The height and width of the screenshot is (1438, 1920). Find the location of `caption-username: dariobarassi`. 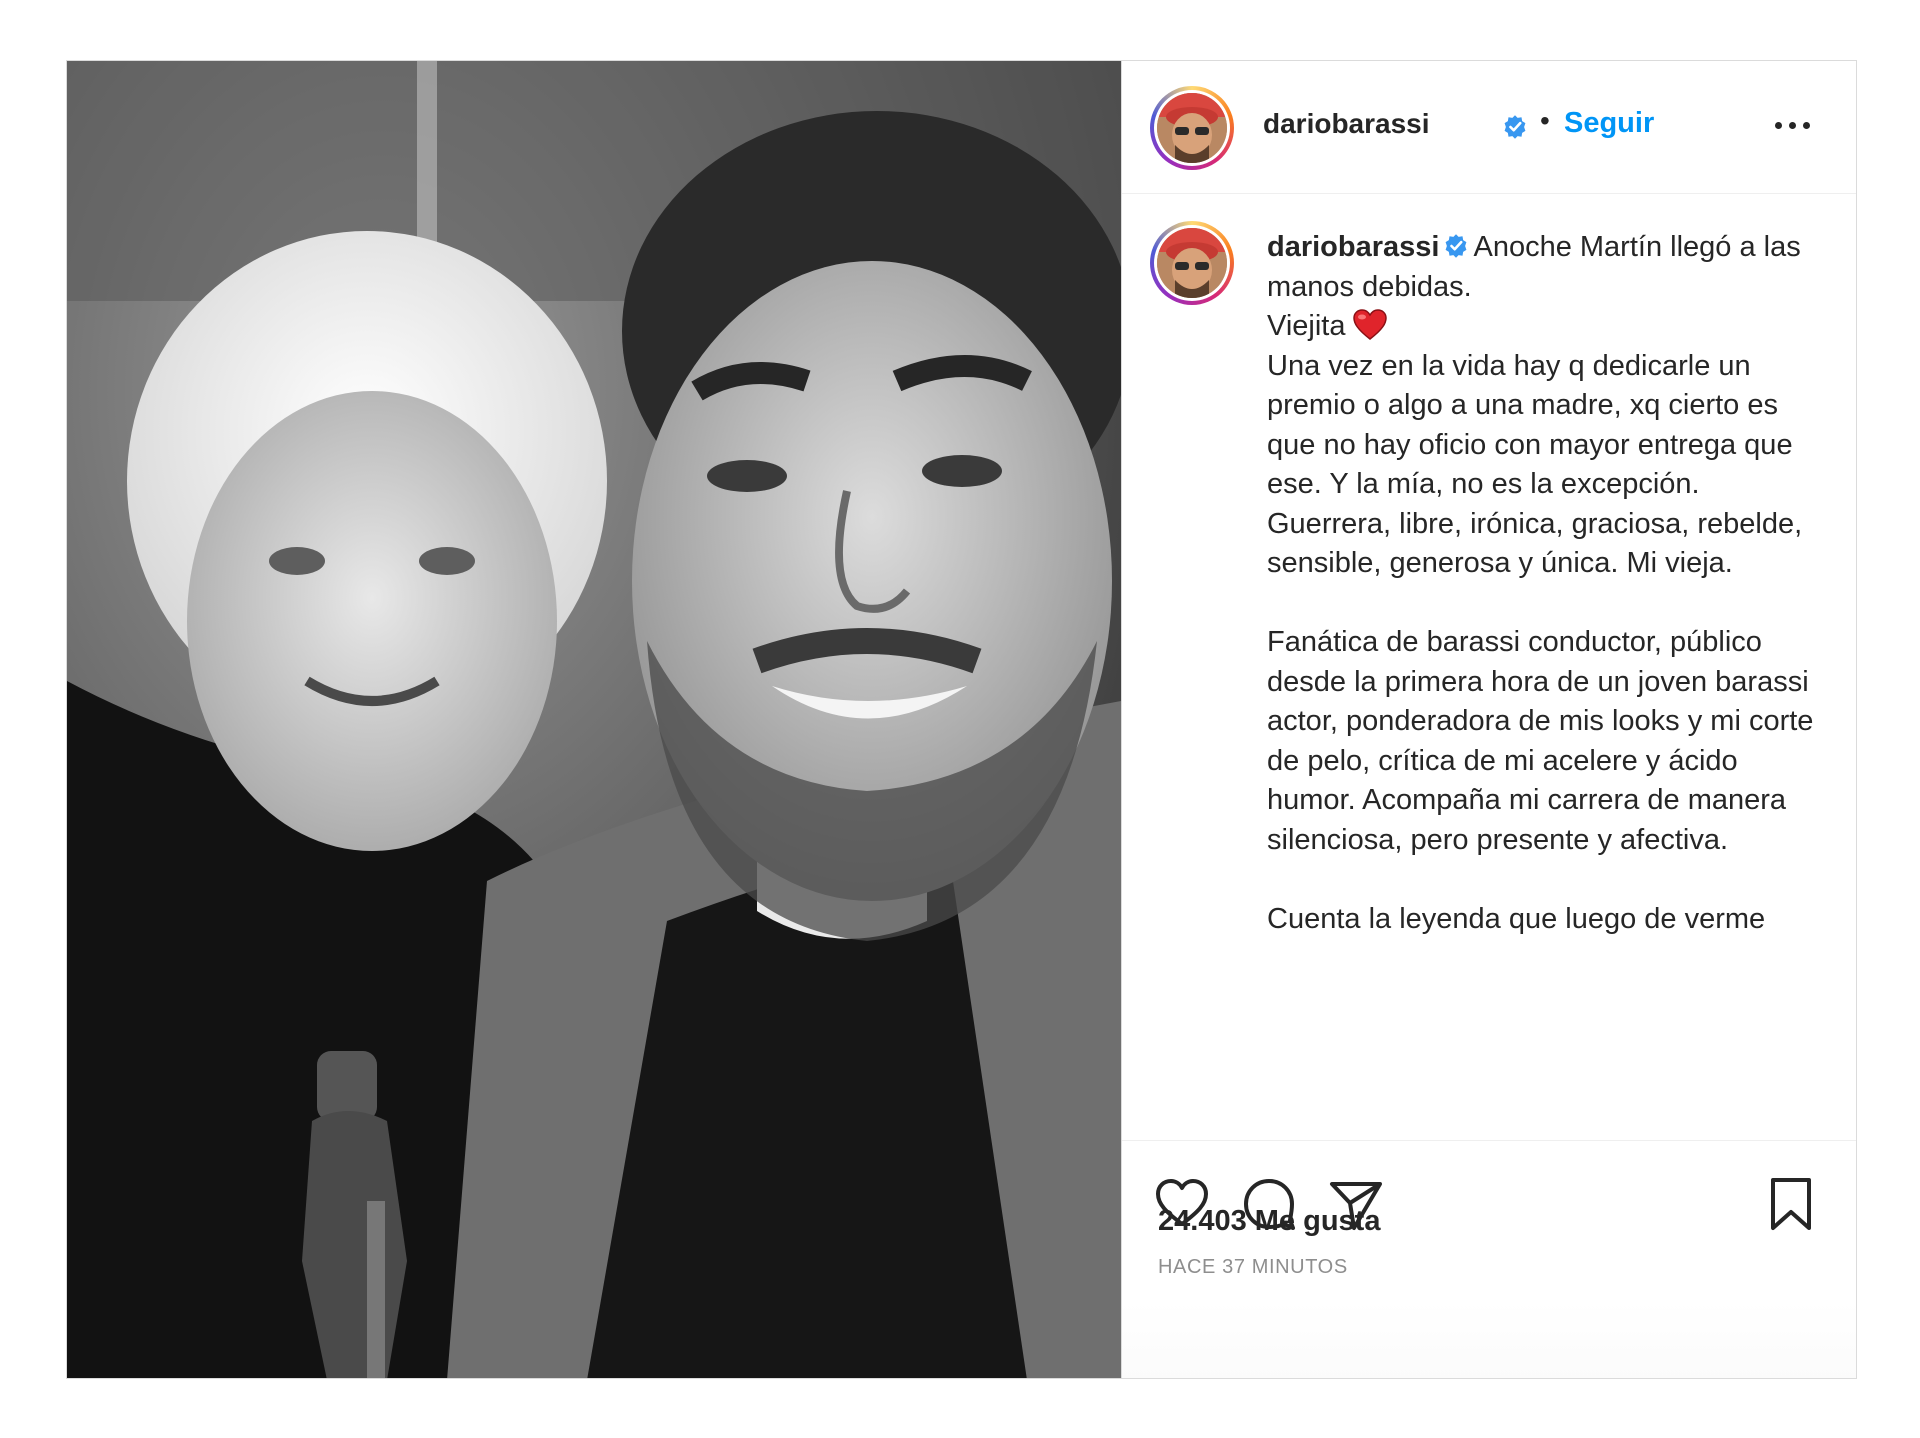

caption-username: dariobarassi is located at coordinates (1353, 247).